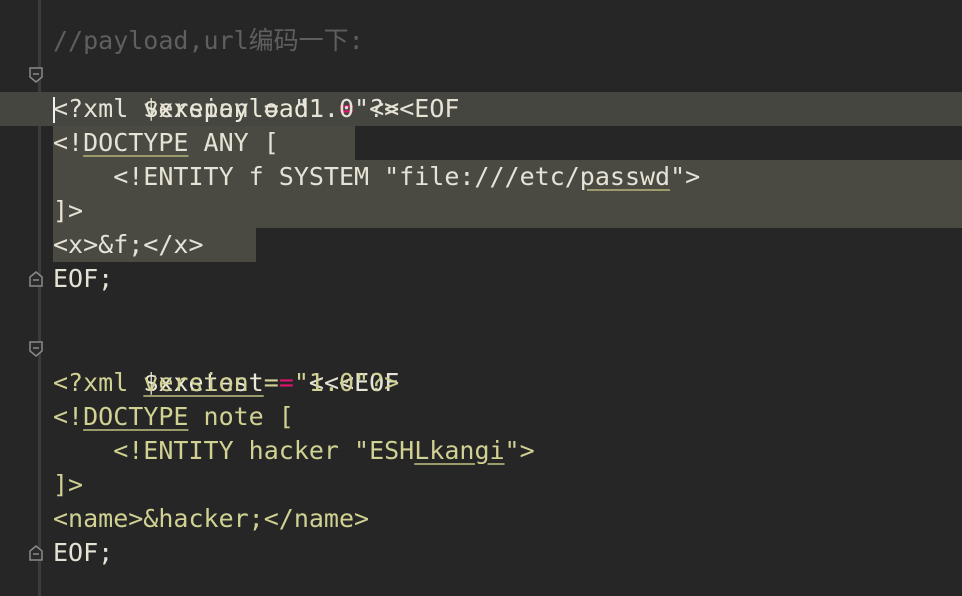  What do you see at coordinates (233, 142) in the screenshot?
I see `code-text: ANY [` at bounding box center [233, 142].